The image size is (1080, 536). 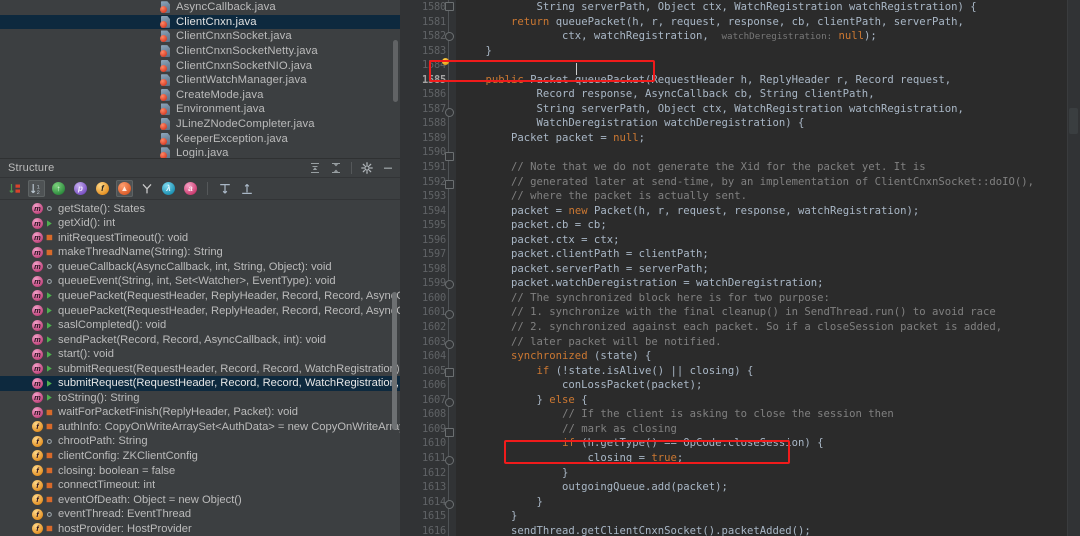 I want to click on structure-item: m toString(): String, so click(x=200, y=398).